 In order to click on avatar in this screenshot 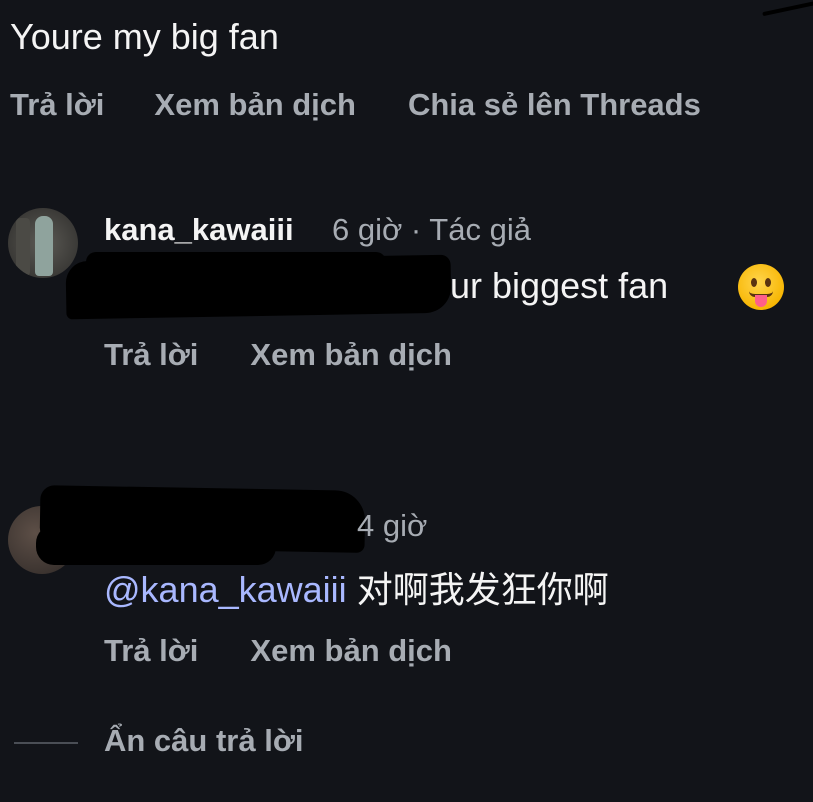, I will do `click(43, 243)`.